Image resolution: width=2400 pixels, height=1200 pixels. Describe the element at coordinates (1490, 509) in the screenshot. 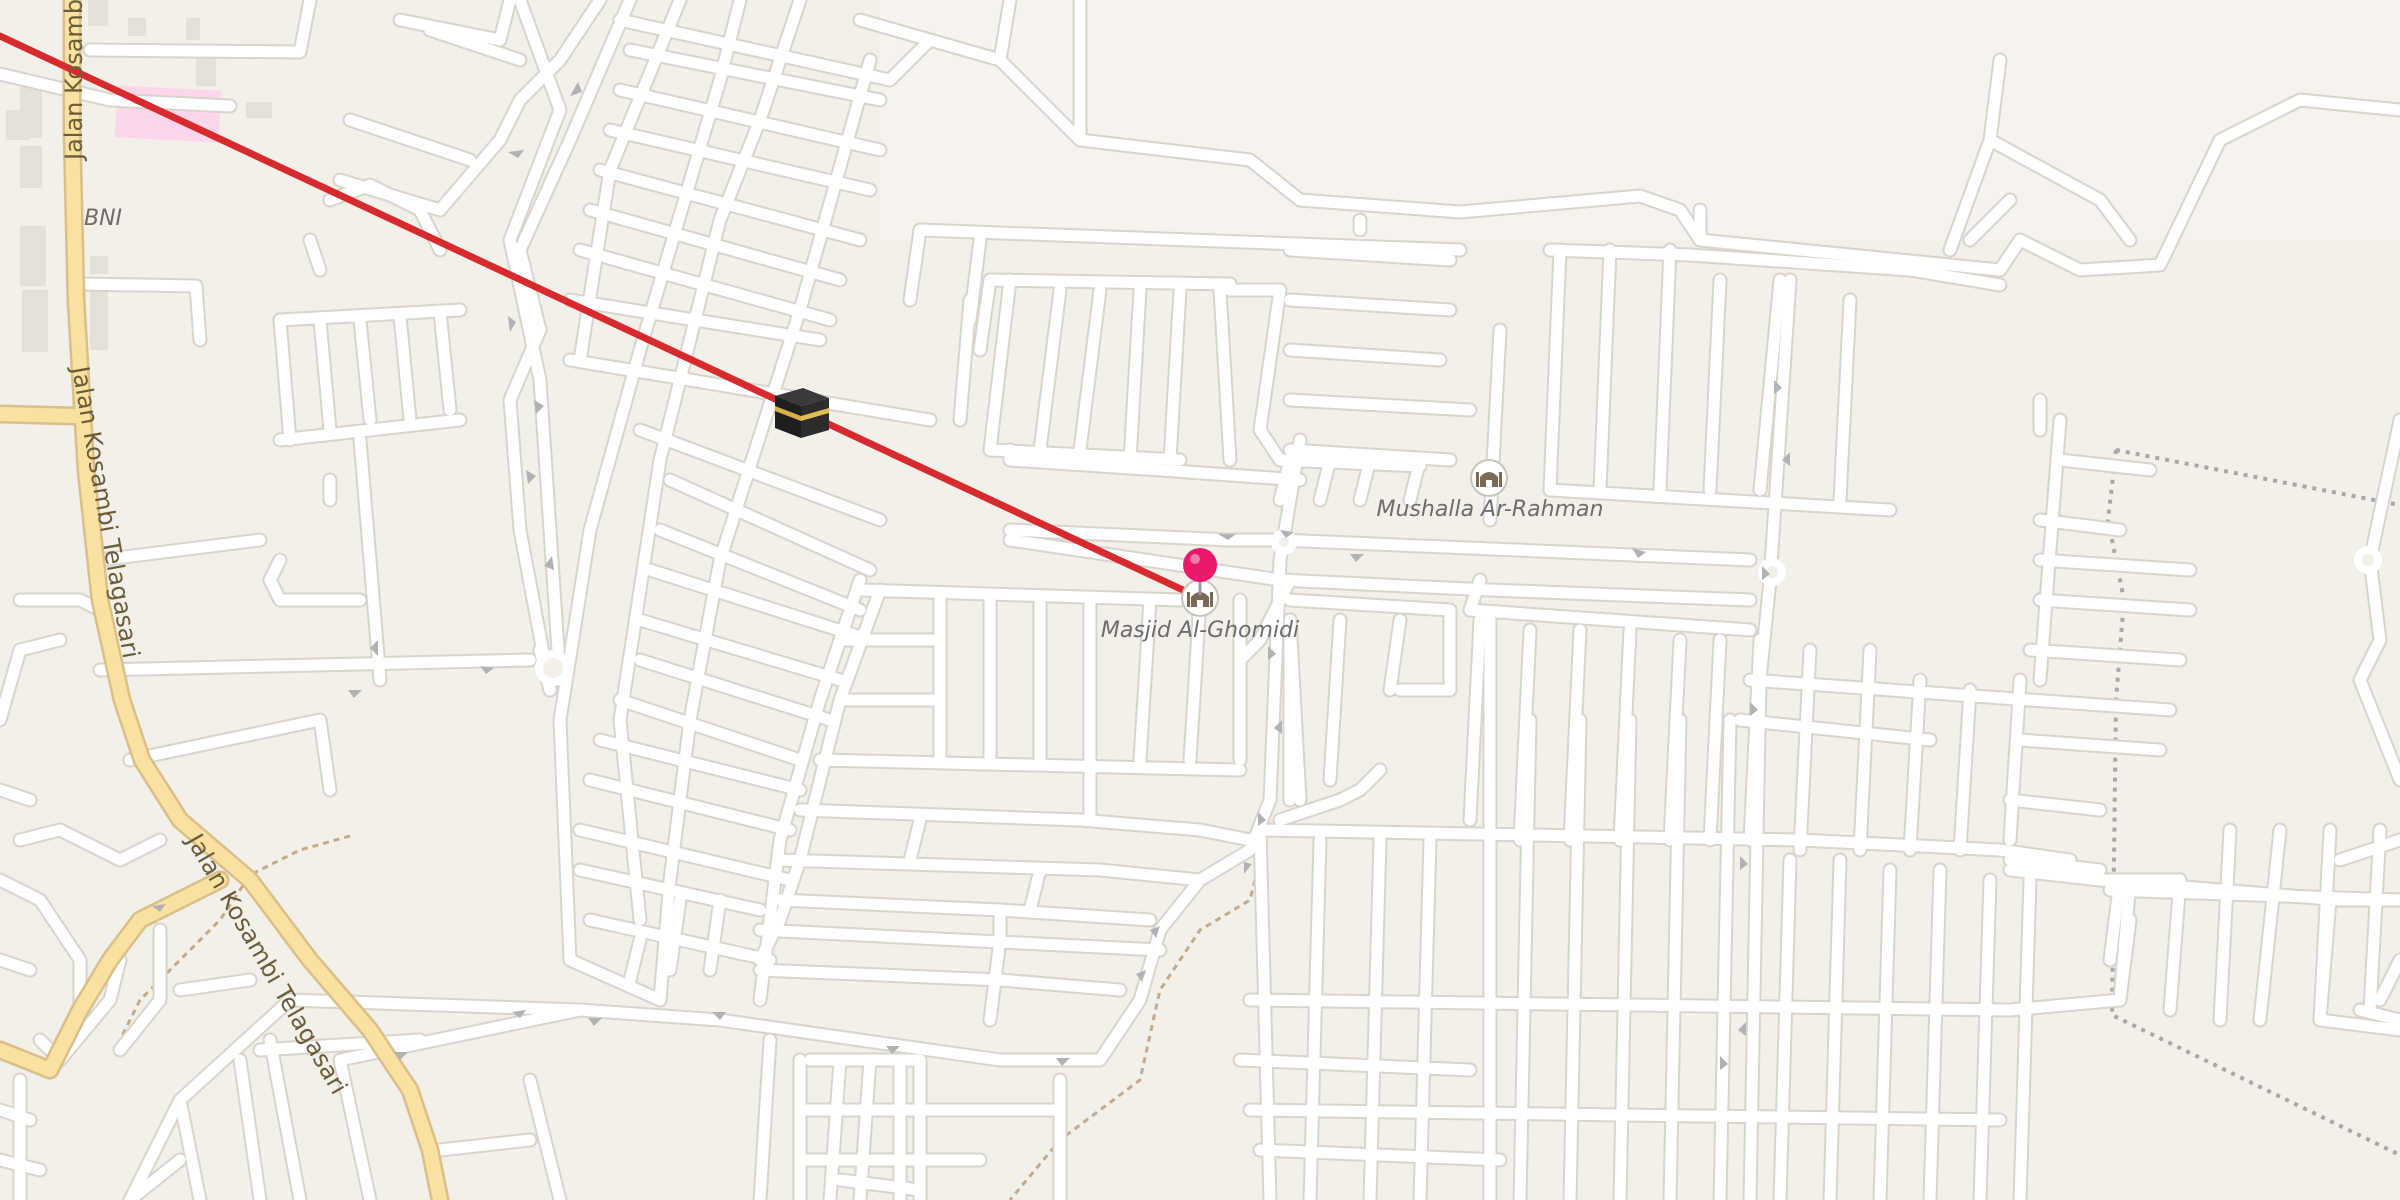

I see `poi-label: Mushalla Ar-Rahman` at that location.